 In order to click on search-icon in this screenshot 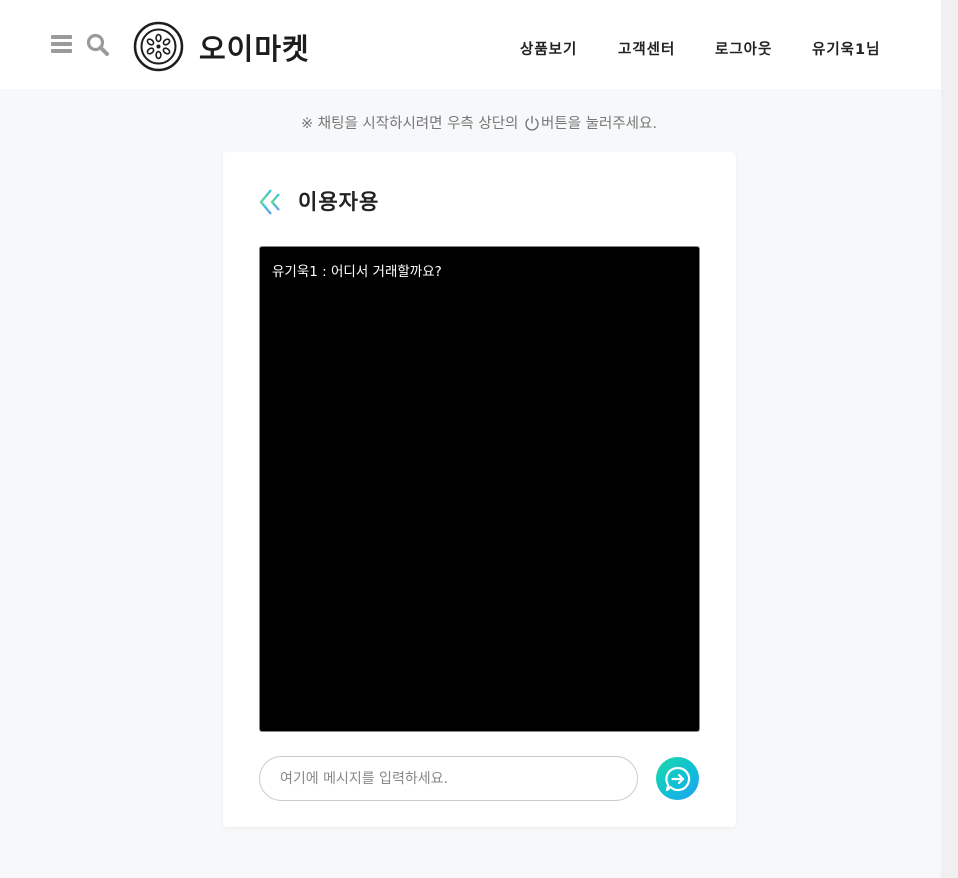, I will do `click(98, 45)`.